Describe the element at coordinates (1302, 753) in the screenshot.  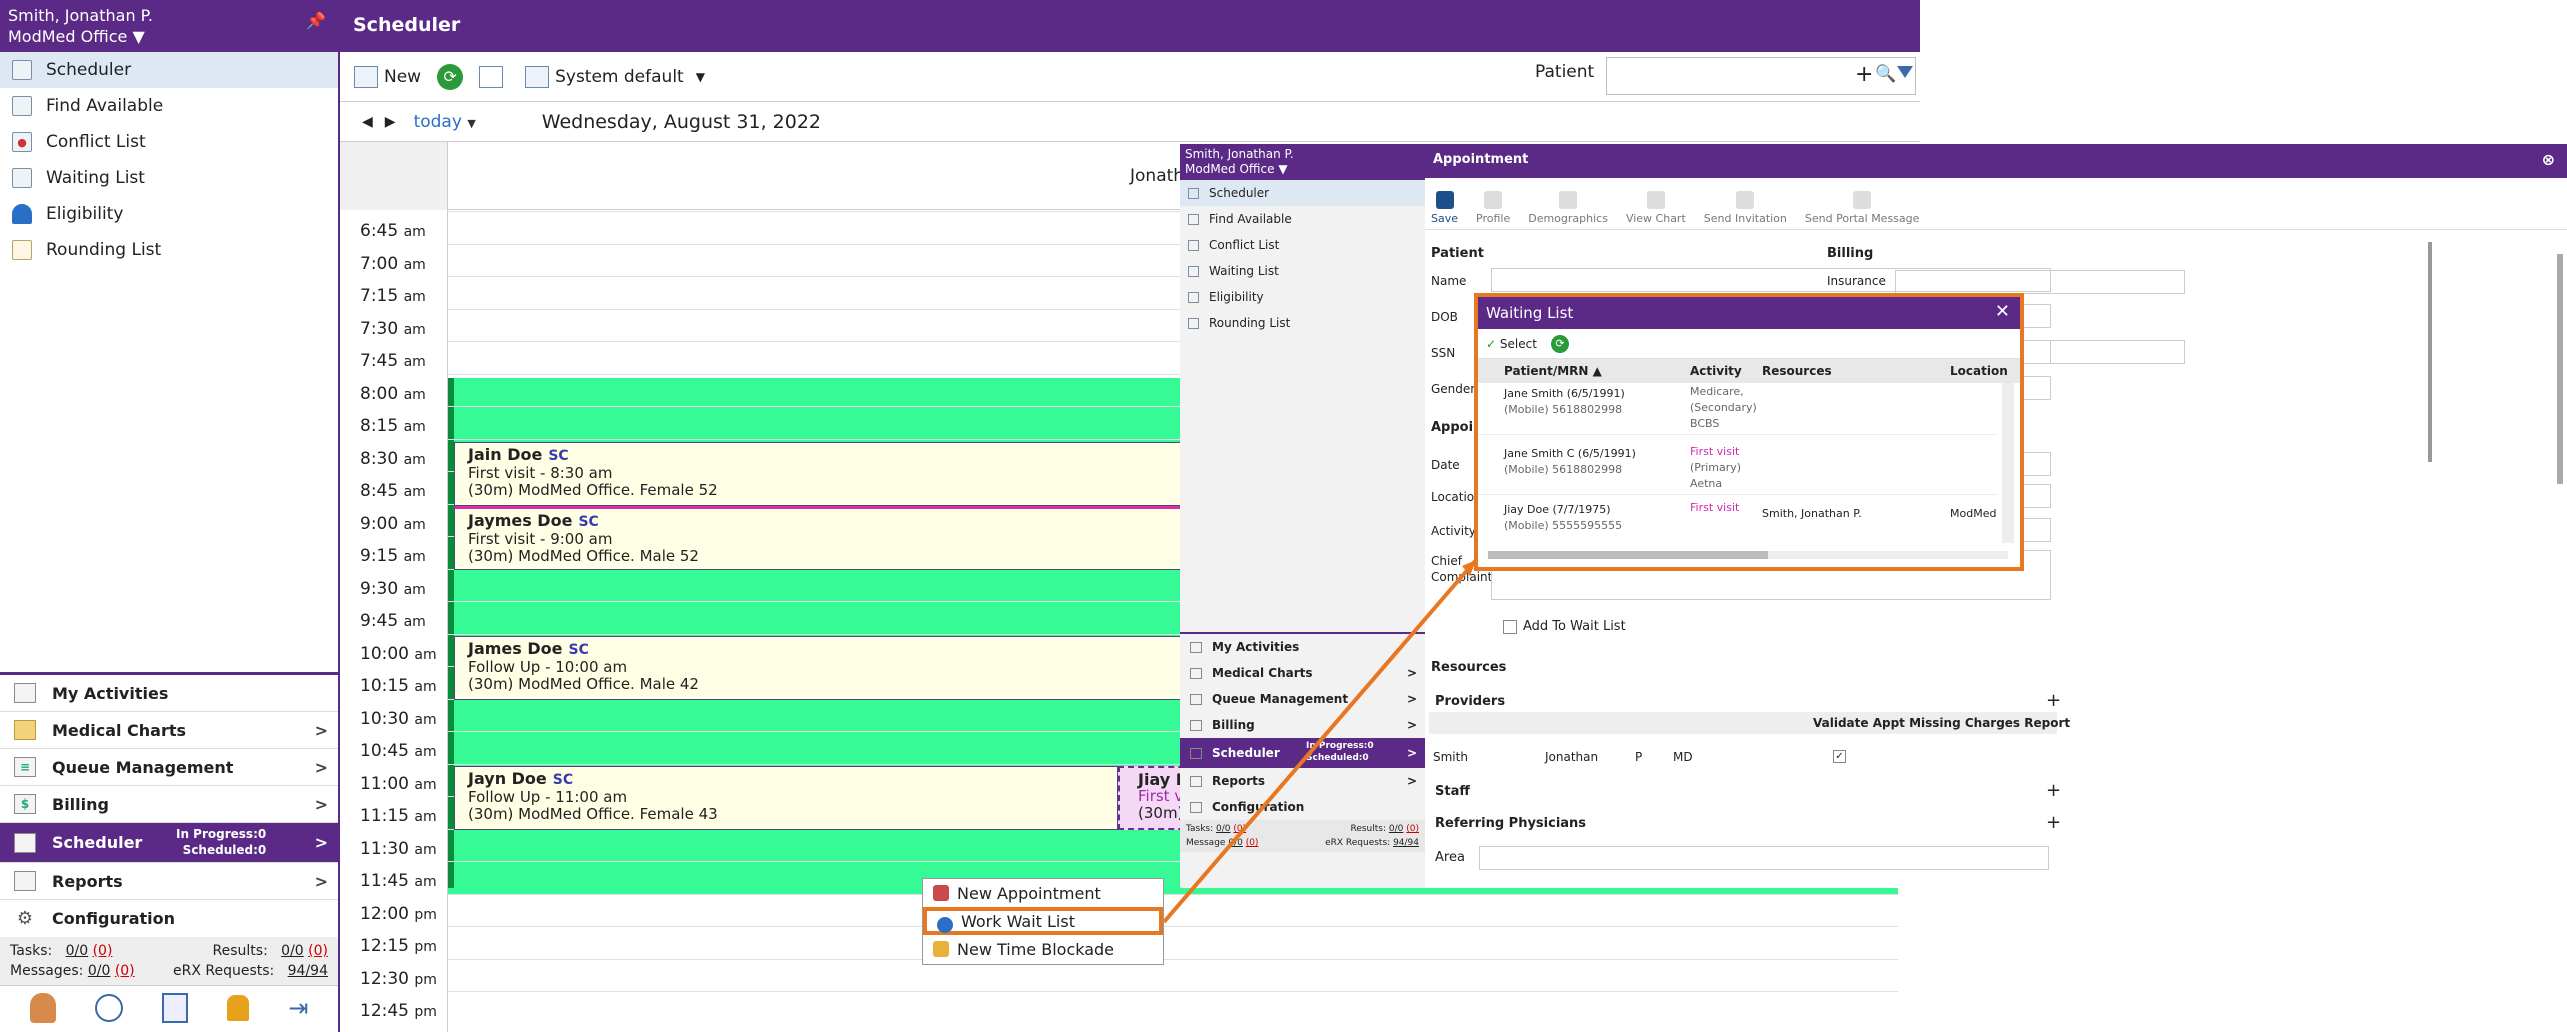
I see `mini-module: Scheduler In Progress:0 Scheduled:0 >` at that location.